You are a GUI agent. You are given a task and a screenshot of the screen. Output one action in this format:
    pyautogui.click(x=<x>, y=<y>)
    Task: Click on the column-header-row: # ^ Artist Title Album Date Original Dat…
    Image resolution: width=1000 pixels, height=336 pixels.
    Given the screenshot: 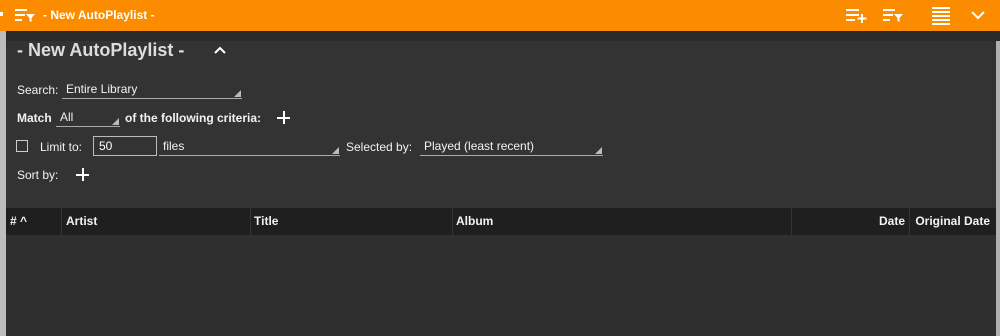 What is the action you would take?
    pyautogui.click(x=501, y=221)
    